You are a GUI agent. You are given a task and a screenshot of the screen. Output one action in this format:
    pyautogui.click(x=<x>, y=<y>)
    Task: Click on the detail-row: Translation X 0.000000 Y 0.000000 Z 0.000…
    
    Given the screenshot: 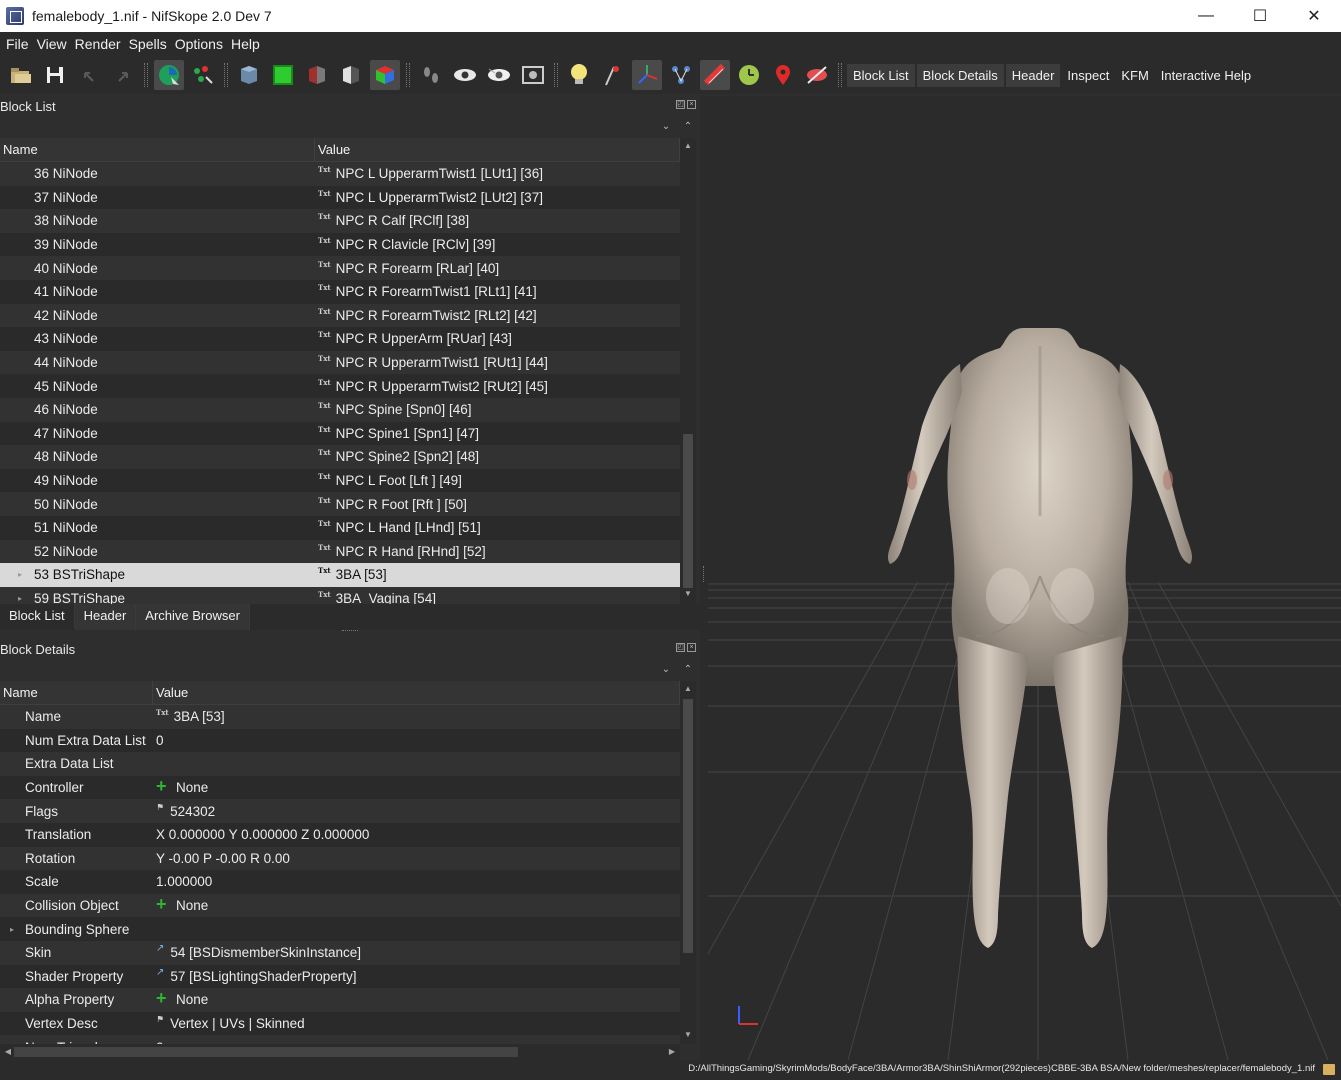 What is the action you would take?
    pyautogui.click(x=348, y=834)
    